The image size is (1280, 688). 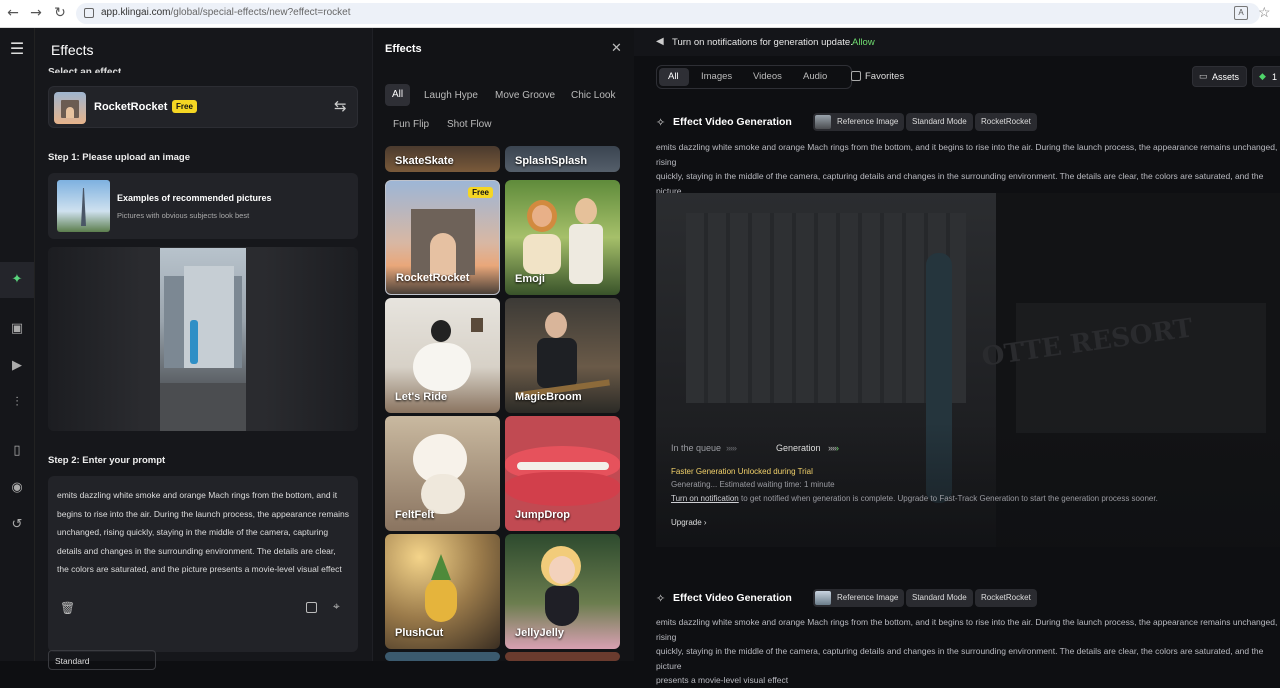 I want to click on effect-tile-jumpdrop: JumpDrop, so click(x=562, y=473).